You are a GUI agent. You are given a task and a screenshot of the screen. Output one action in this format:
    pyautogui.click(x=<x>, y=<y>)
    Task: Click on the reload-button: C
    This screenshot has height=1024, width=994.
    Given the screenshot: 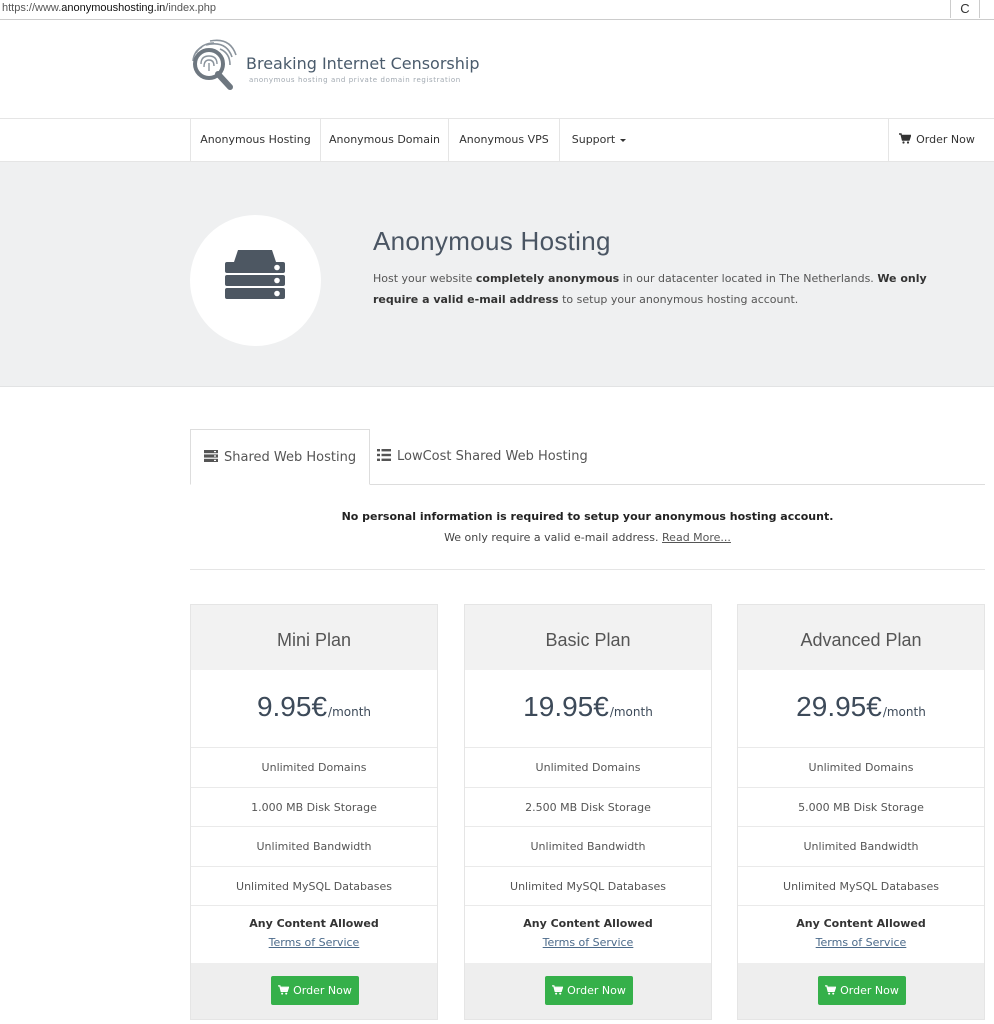 What is the action you would take?
    pyautogui.click(x=965, y=9)
    